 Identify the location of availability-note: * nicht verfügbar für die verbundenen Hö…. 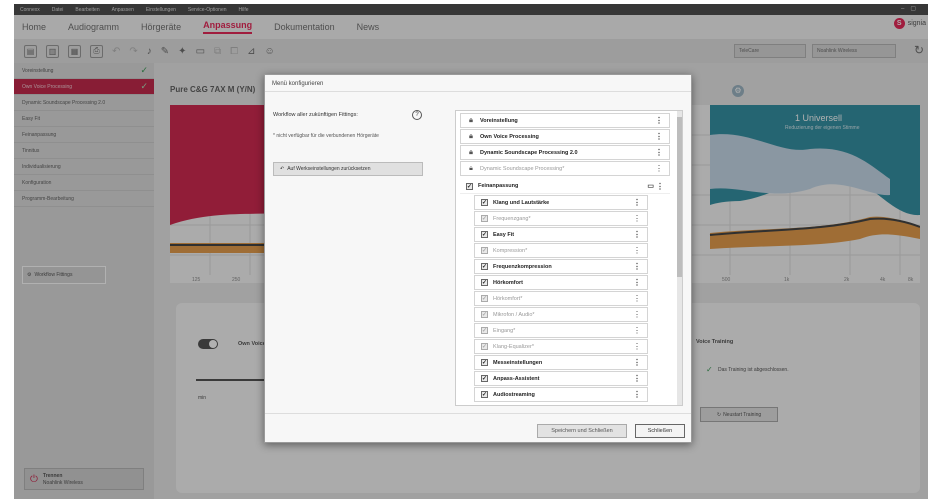
(326, 136).